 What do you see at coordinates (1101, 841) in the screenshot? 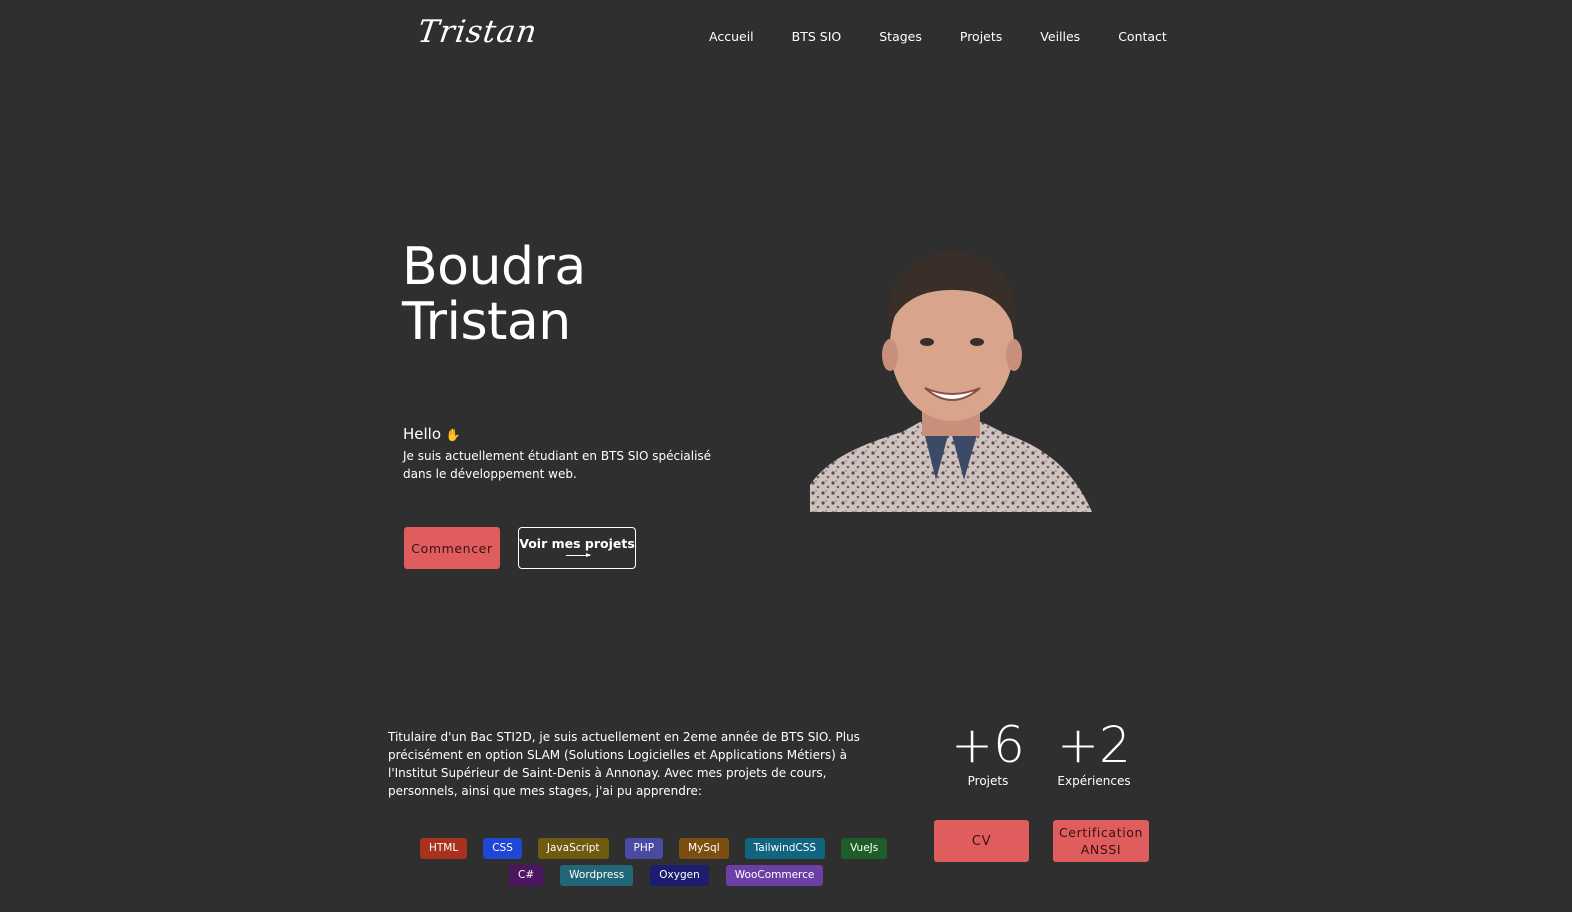
I see `certification-anssi-button: Certification ANSSI` at bounding box center [1101, 841].